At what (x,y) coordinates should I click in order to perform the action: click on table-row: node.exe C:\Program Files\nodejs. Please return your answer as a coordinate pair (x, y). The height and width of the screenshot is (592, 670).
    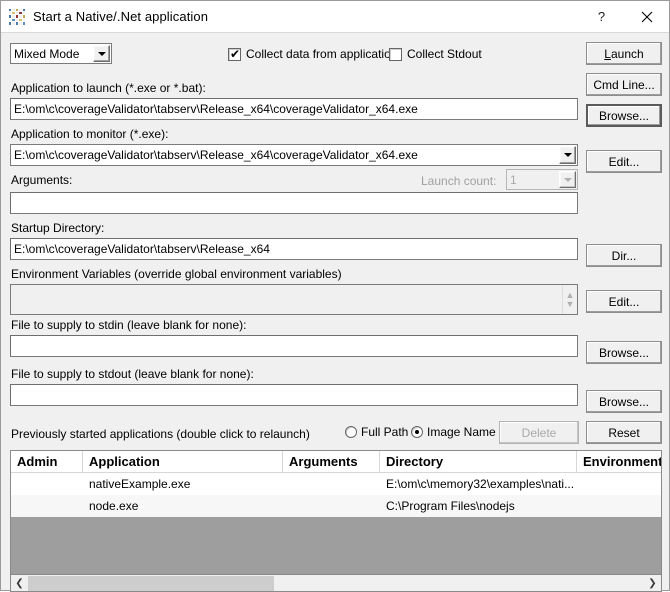
    Looking at the image, I should click on (336, 506).